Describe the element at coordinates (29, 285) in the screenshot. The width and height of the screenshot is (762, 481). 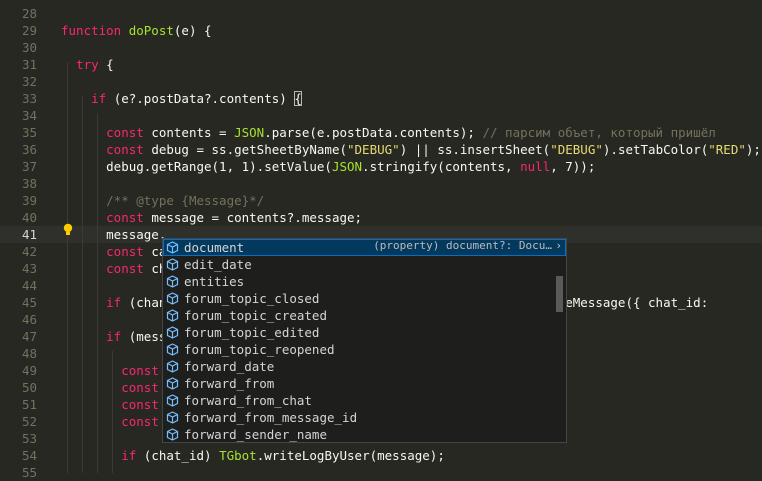
I see `line-number: 44` at that location.